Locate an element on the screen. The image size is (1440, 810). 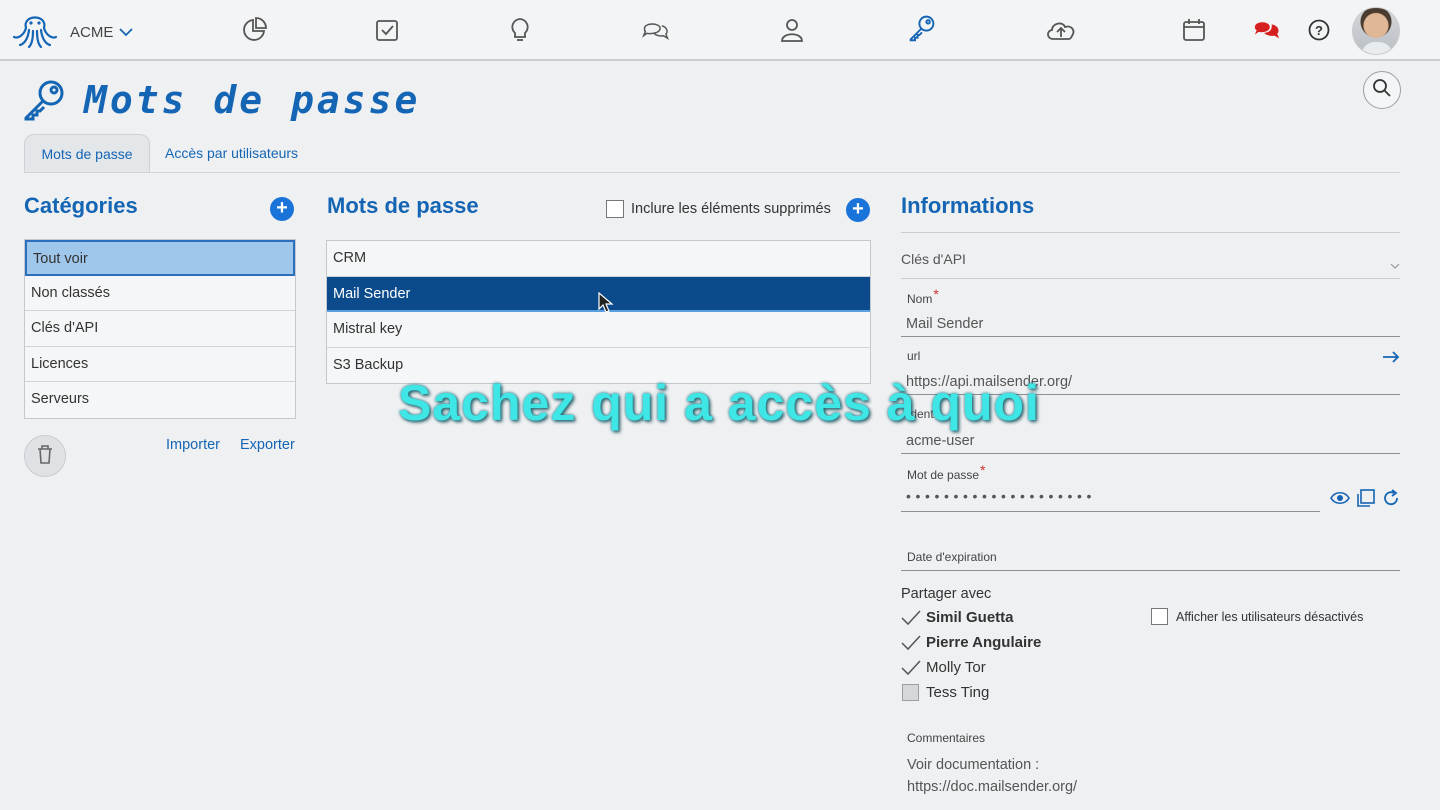
show-disabled-users-label: Afficher les utilisateurs désactivés is located at coordinates (1270, 617).